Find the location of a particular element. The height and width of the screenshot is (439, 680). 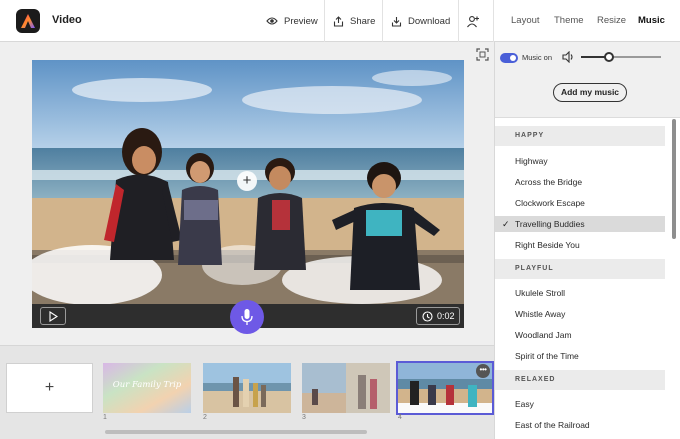

music-toggle is located at coordinates (509, 58).